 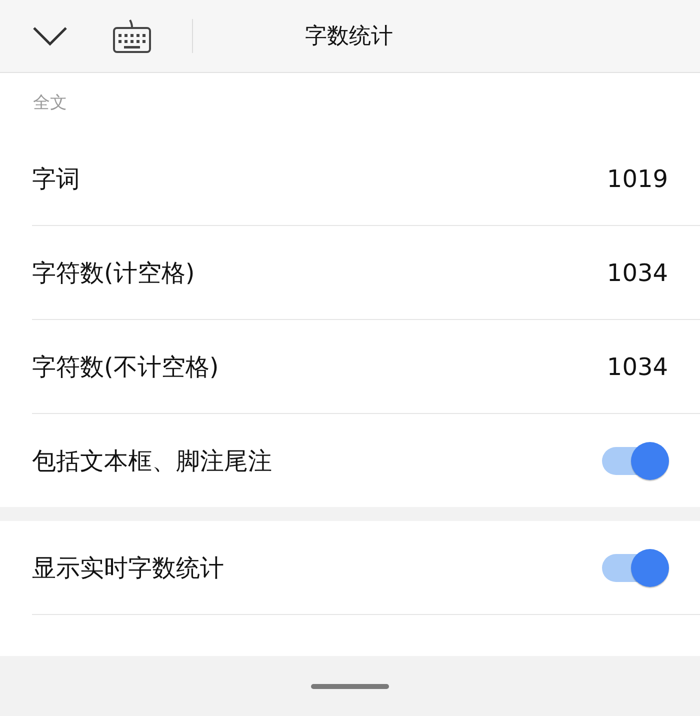 What do you see at coordinates (132, 36) in the screenshot?
I see `keyboard-icon` at bounding box center [132, 36].